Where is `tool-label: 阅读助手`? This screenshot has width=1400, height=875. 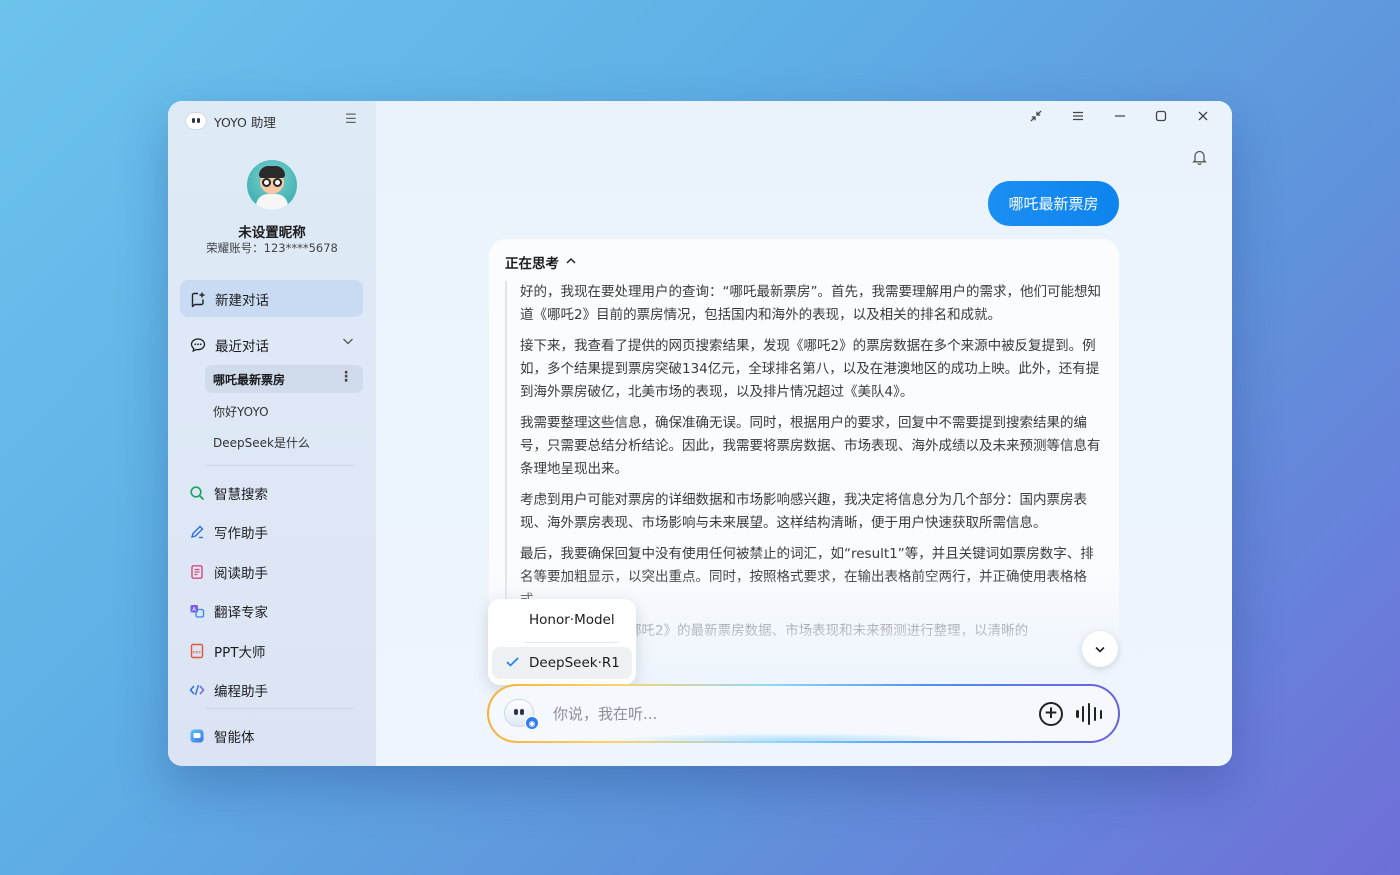 tool-label: 阅读助手 is located at coordinates (241, 574).